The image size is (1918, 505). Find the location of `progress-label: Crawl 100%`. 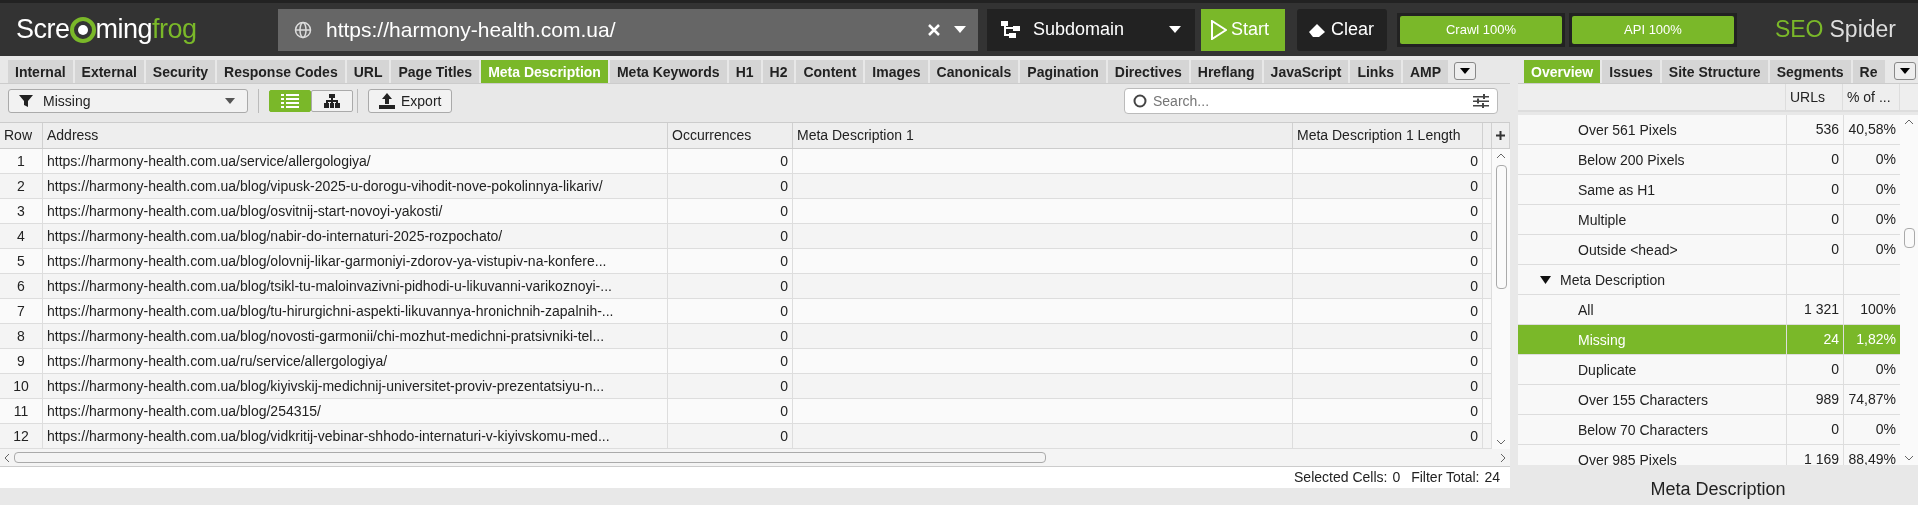

progress-label: Crawl 100% is located at coordinates (1481, 29).